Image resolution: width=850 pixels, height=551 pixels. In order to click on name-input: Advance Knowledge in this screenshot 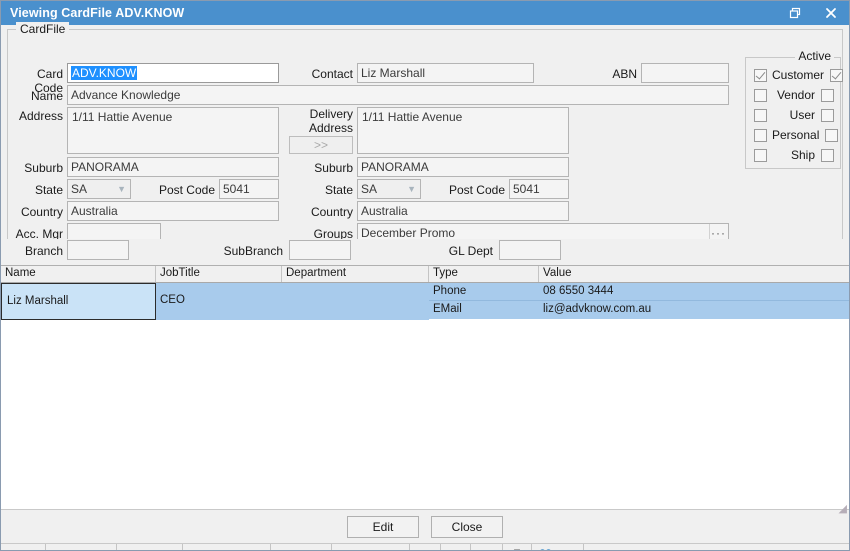, I will do `click(398, 95)`.